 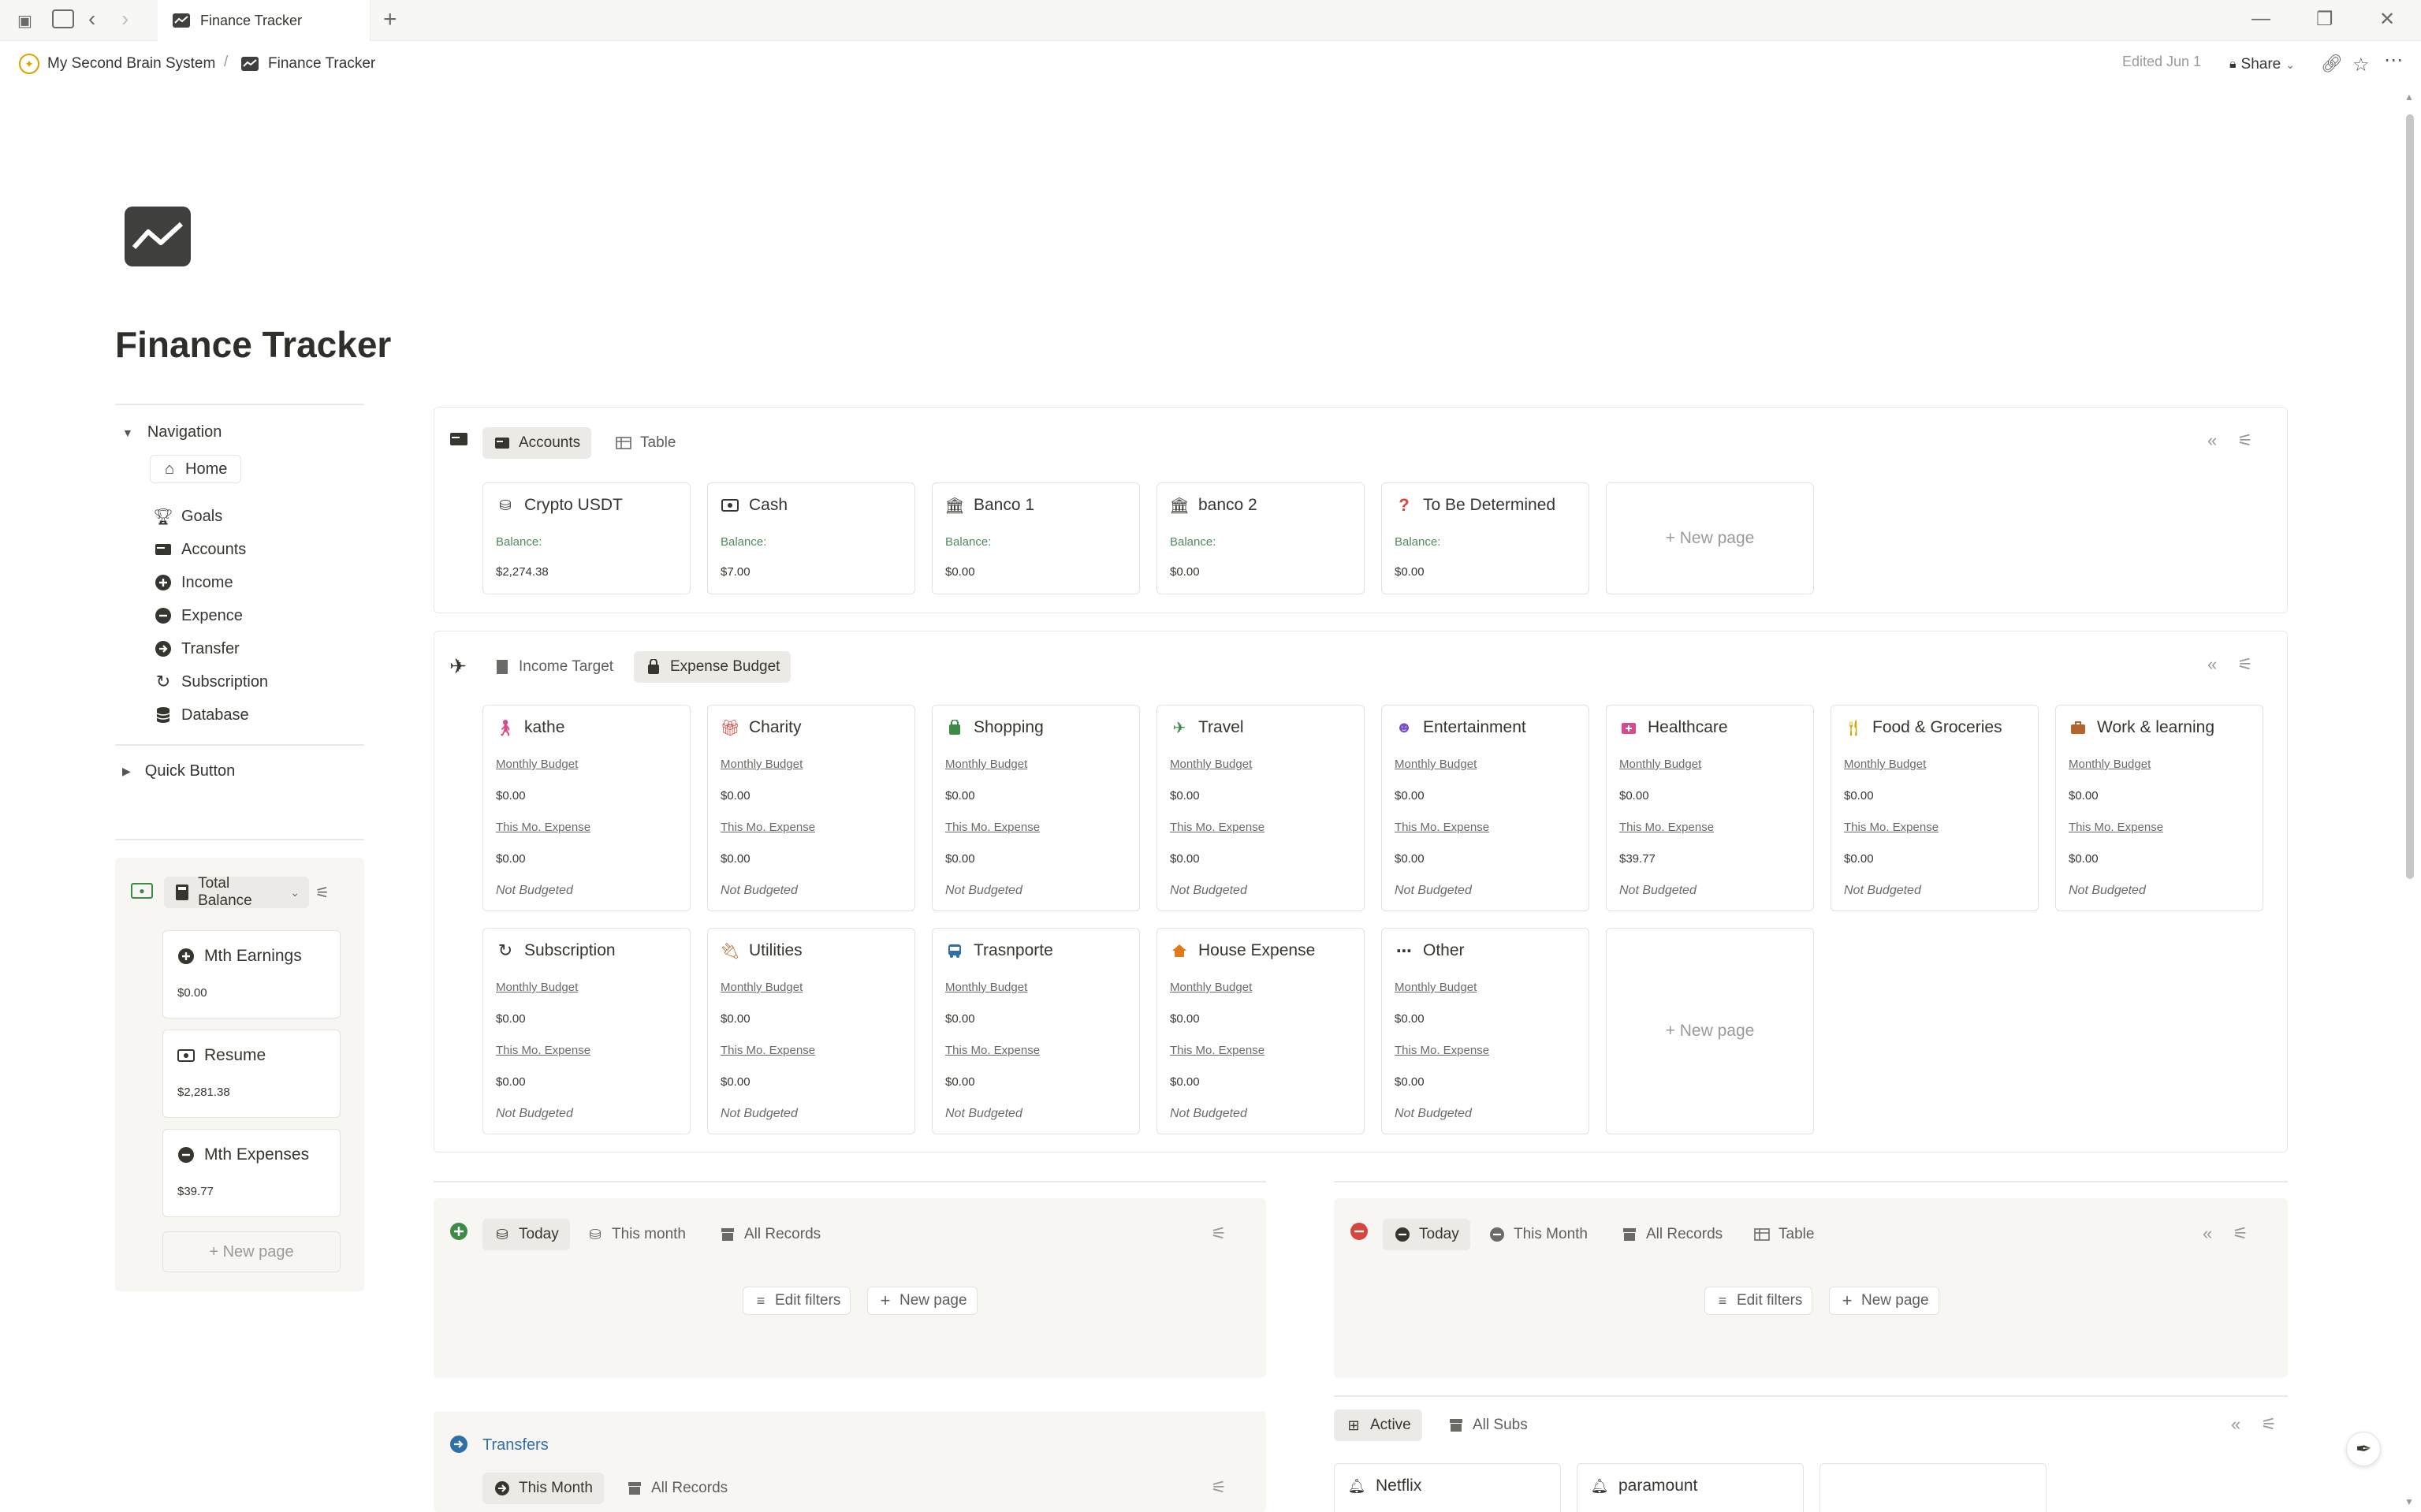 What do you see at coordinates (199, 550) in the screenshot?
I see `nav-item-accounts: Accounts` at bounding box center [199, 550].